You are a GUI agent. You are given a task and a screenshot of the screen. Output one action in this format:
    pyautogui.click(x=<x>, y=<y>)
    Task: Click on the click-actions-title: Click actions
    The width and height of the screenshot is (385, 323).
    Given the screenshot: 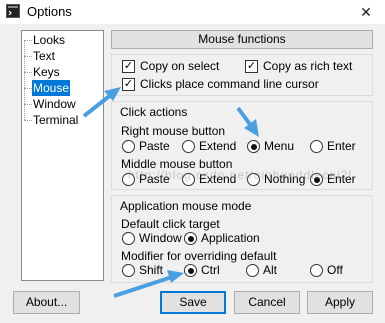 What is the action you would take?
    pyautogui.click(x=154, y=112)
    